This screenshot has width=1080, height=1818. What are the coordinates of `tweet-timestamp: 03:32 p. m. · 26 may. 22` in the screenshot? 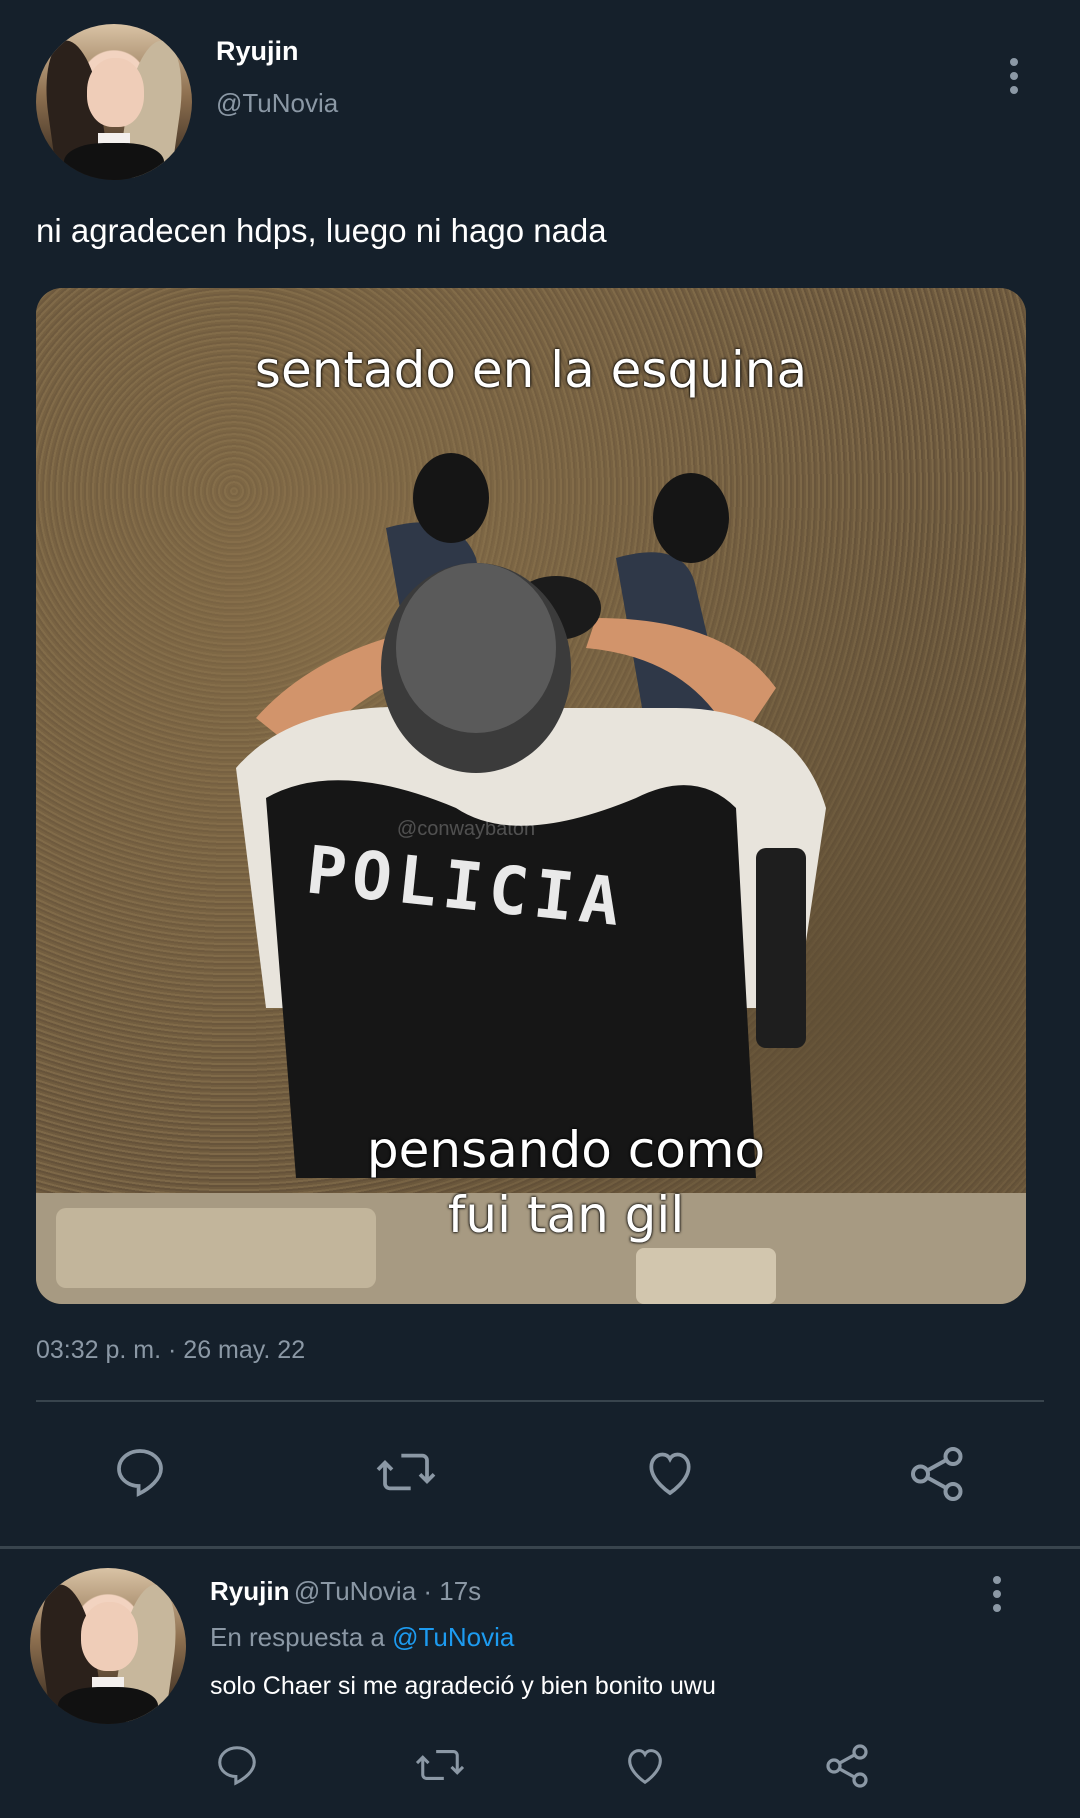 It's located at (170, 1350).